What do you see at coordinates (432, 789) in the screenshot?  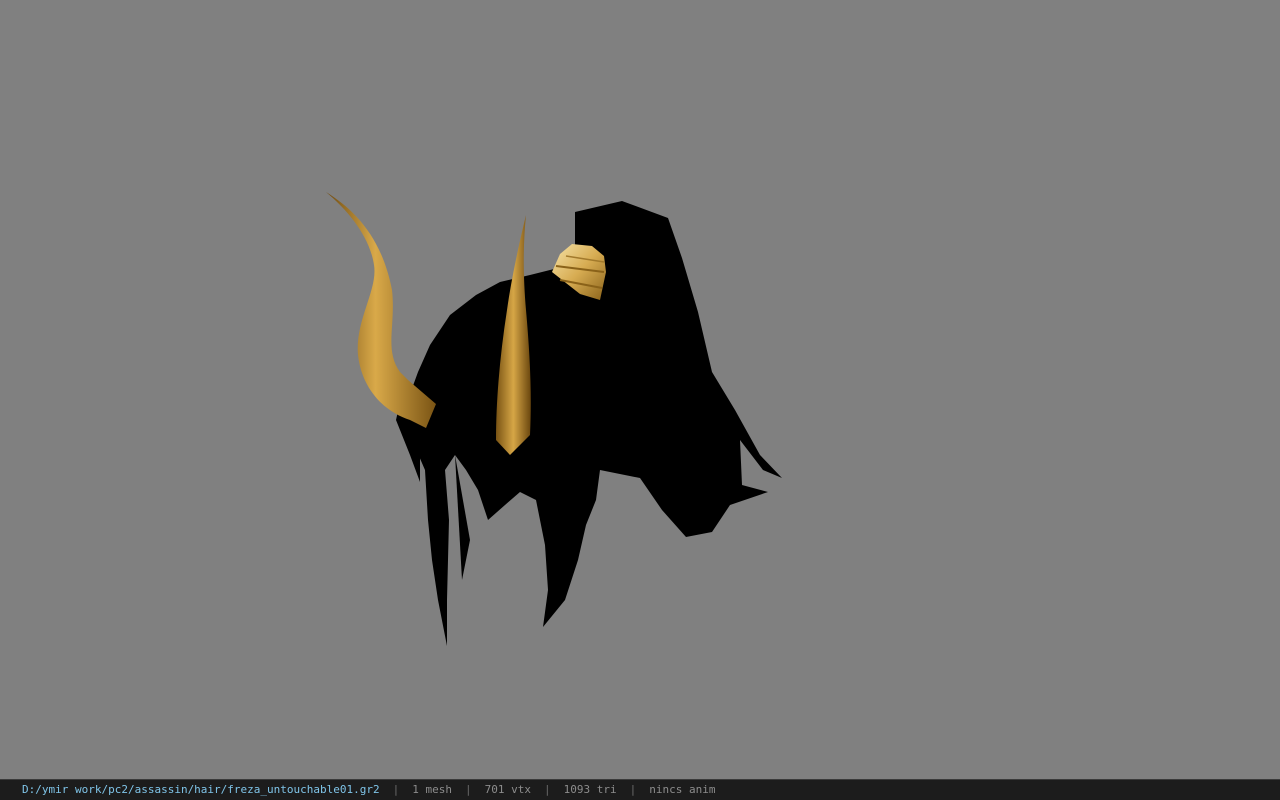 I see `mesh-count: 1 mesh` at bounding box center [432, 789].